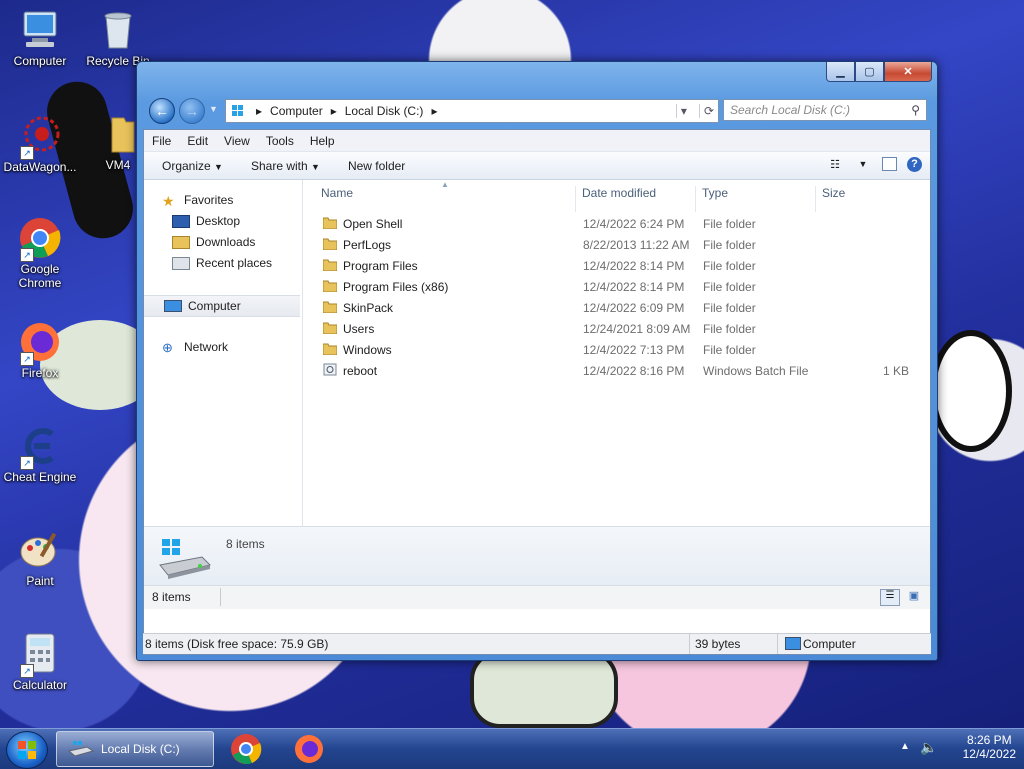  I want to click on volume-icon: 🔈, so click(928, 747).